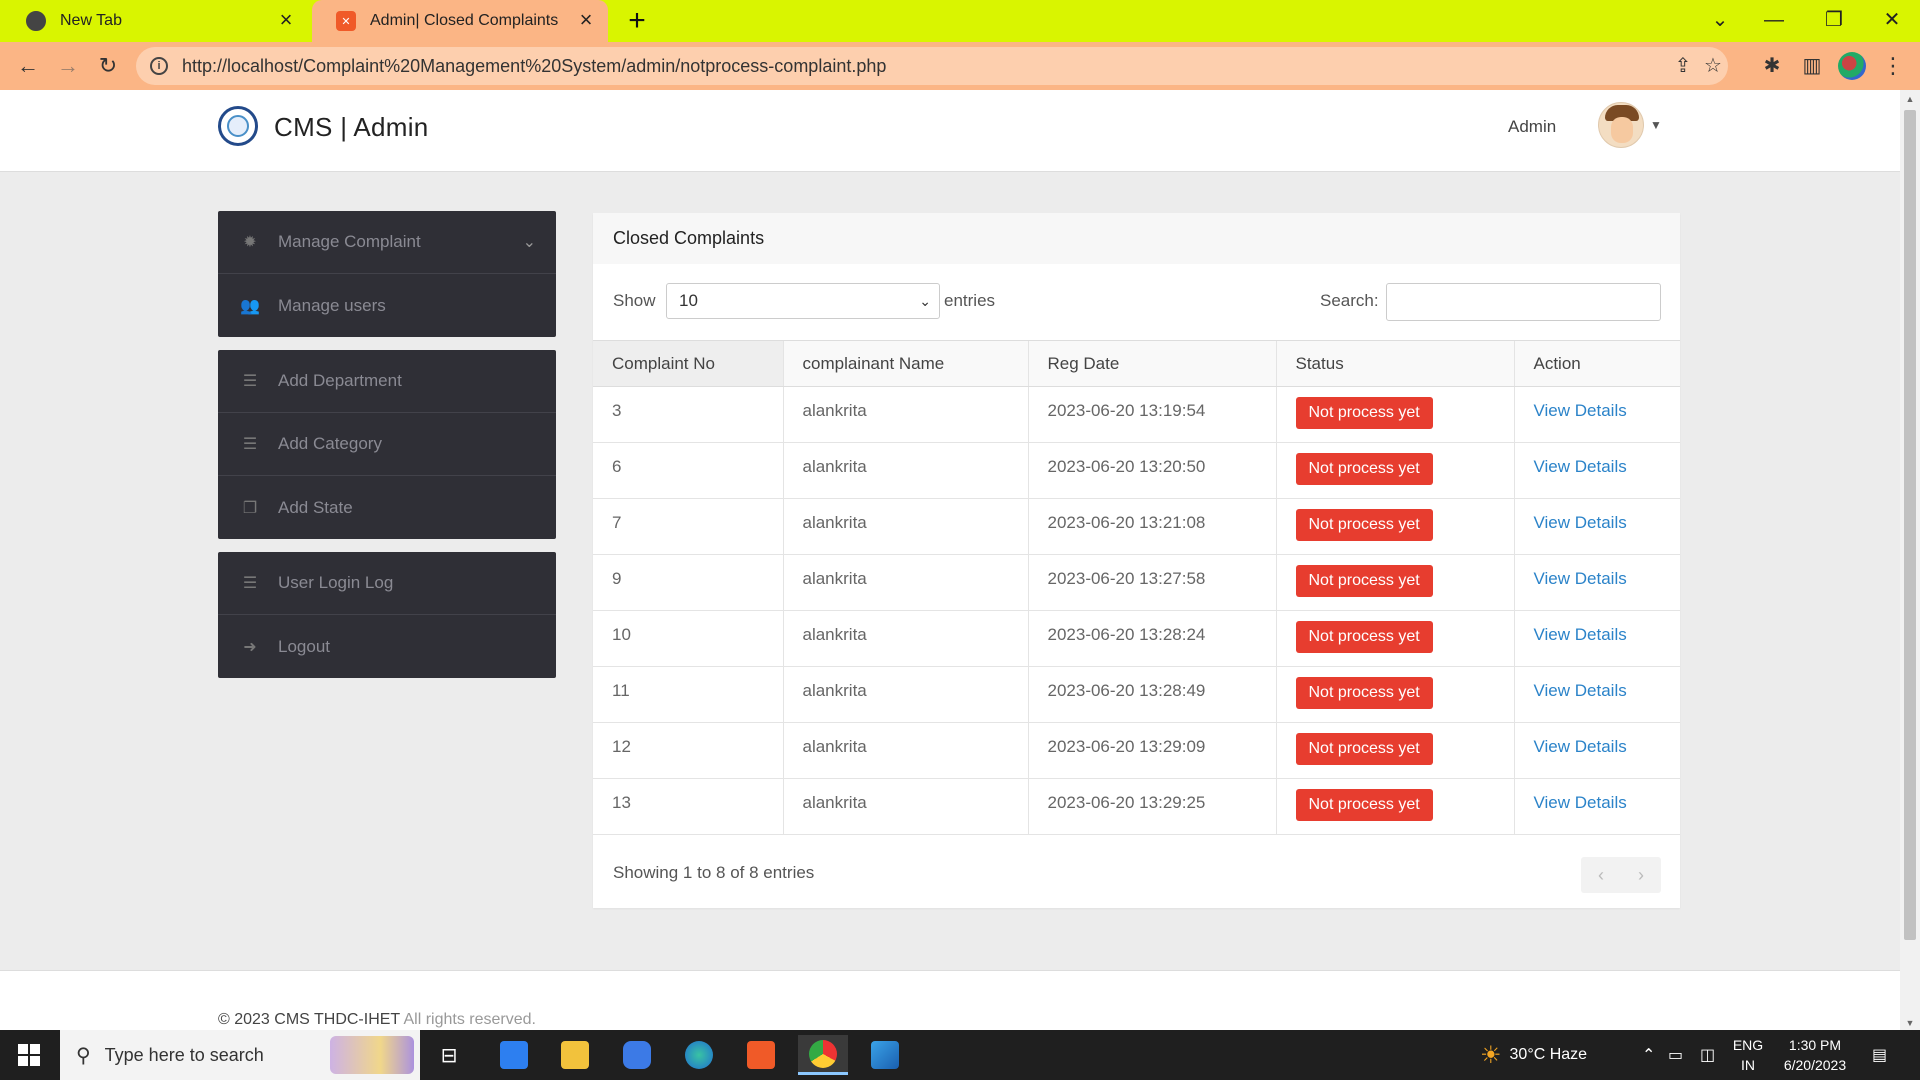 The image size is (1920, 1080). I want to click on task-view-icon: ⊟, so click(449, 1055).